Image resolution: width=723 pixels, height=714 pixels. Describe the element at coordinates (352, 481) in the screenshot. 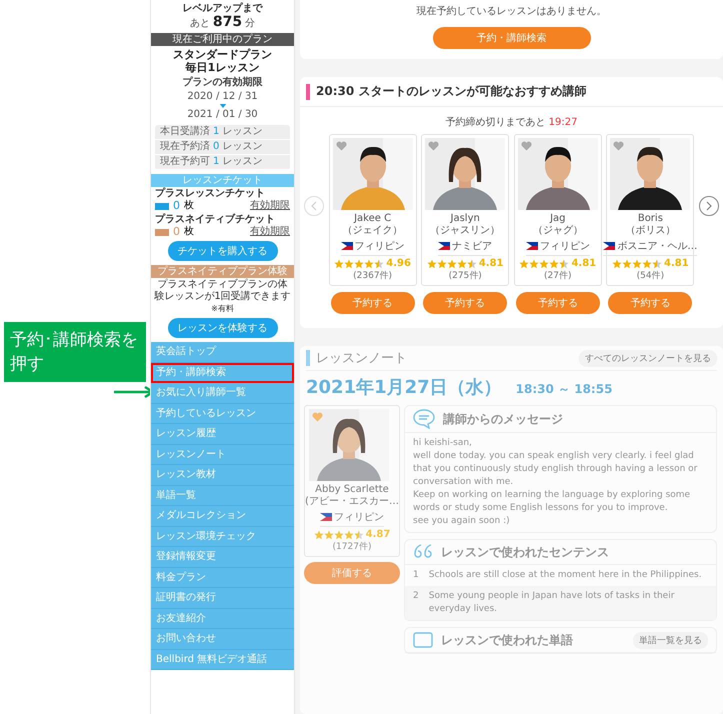

I see `teacher-card: Abby Scarlette (アビー・エスカー… フィリピン 4.87 (1727件)` at that location.